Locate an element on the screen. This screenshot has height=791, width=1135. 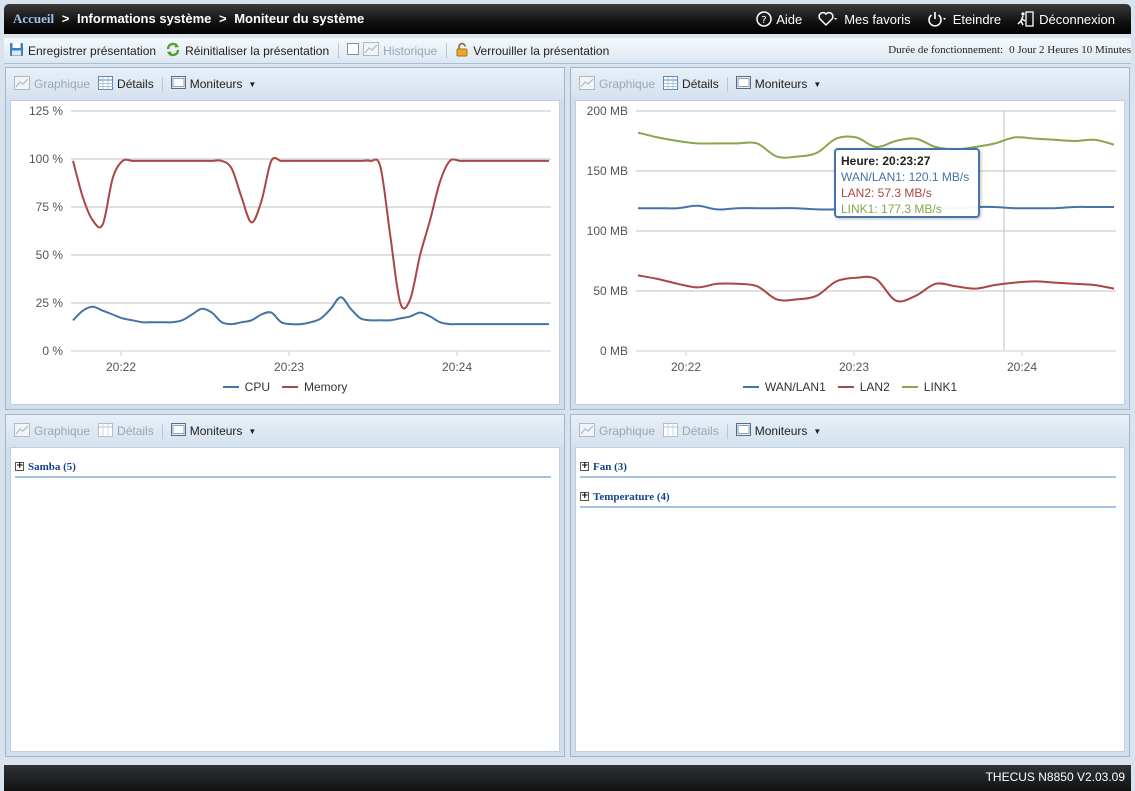
legend-label: LAN2 is located at coordinates (874, 387).